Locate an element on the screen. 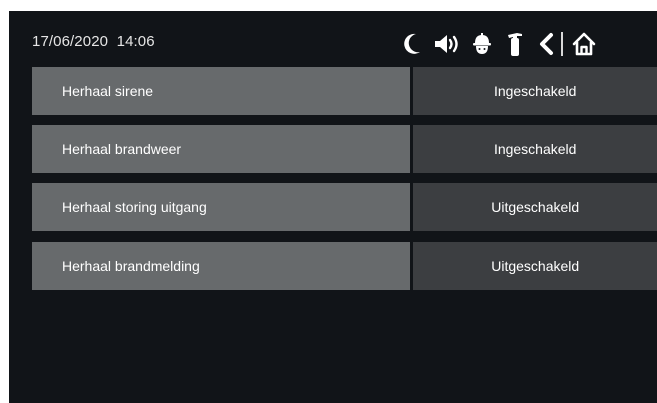  icon-divider is located at coordinates (562, 44).